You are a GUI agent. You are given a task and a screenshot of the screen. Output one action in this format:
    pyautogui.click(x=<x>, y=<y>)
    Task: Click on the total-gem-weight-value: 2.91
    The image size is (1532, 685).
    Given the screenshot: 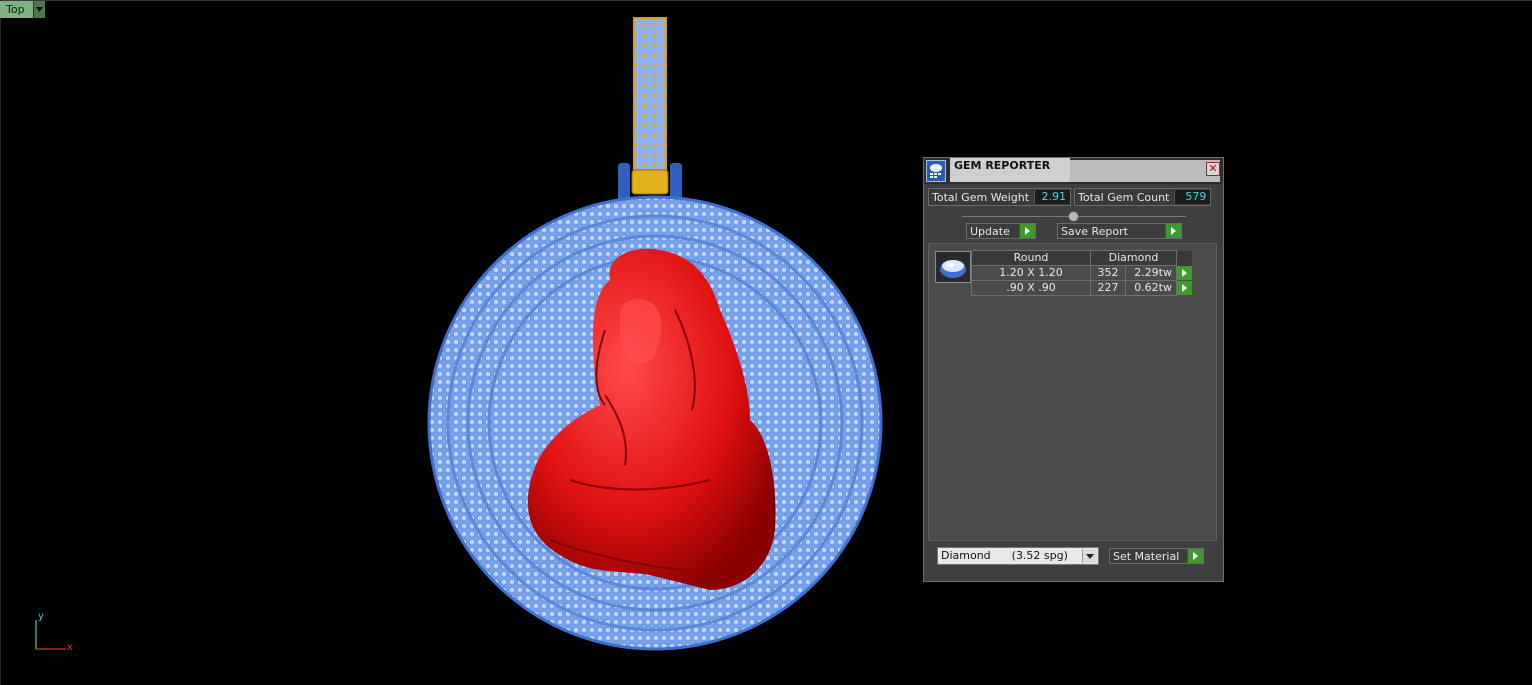 What is the action you would take?
    pyautogui.click(x=1052, y=197)
    